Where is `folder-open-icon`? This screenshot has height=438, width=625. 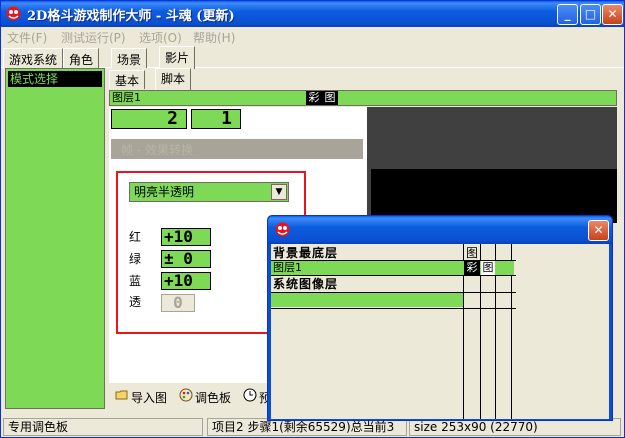
folder-open-icon is located at coordinates (122, 395).